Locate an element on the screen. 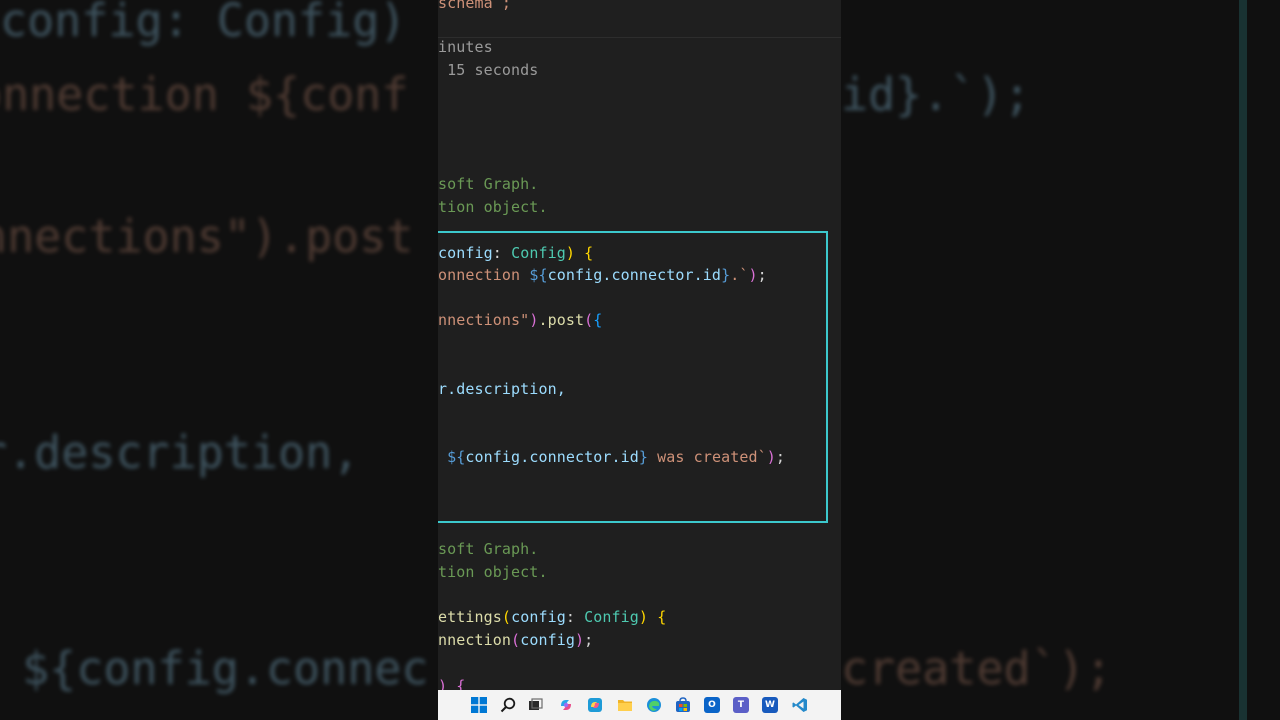 The height and width of the screenshot is (720, 1280). duration-text: 15 seconds is located at coordinates (488, 70).